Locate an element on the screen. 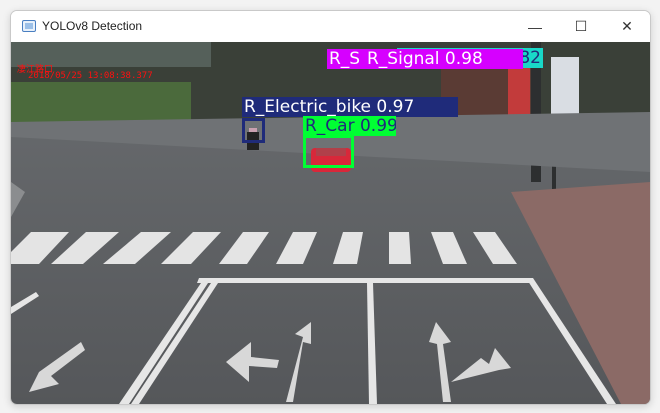 Image resolution: width=660 pixels, height=413 pixels. close-icon: ✕ is located at coordinates (627, 26).